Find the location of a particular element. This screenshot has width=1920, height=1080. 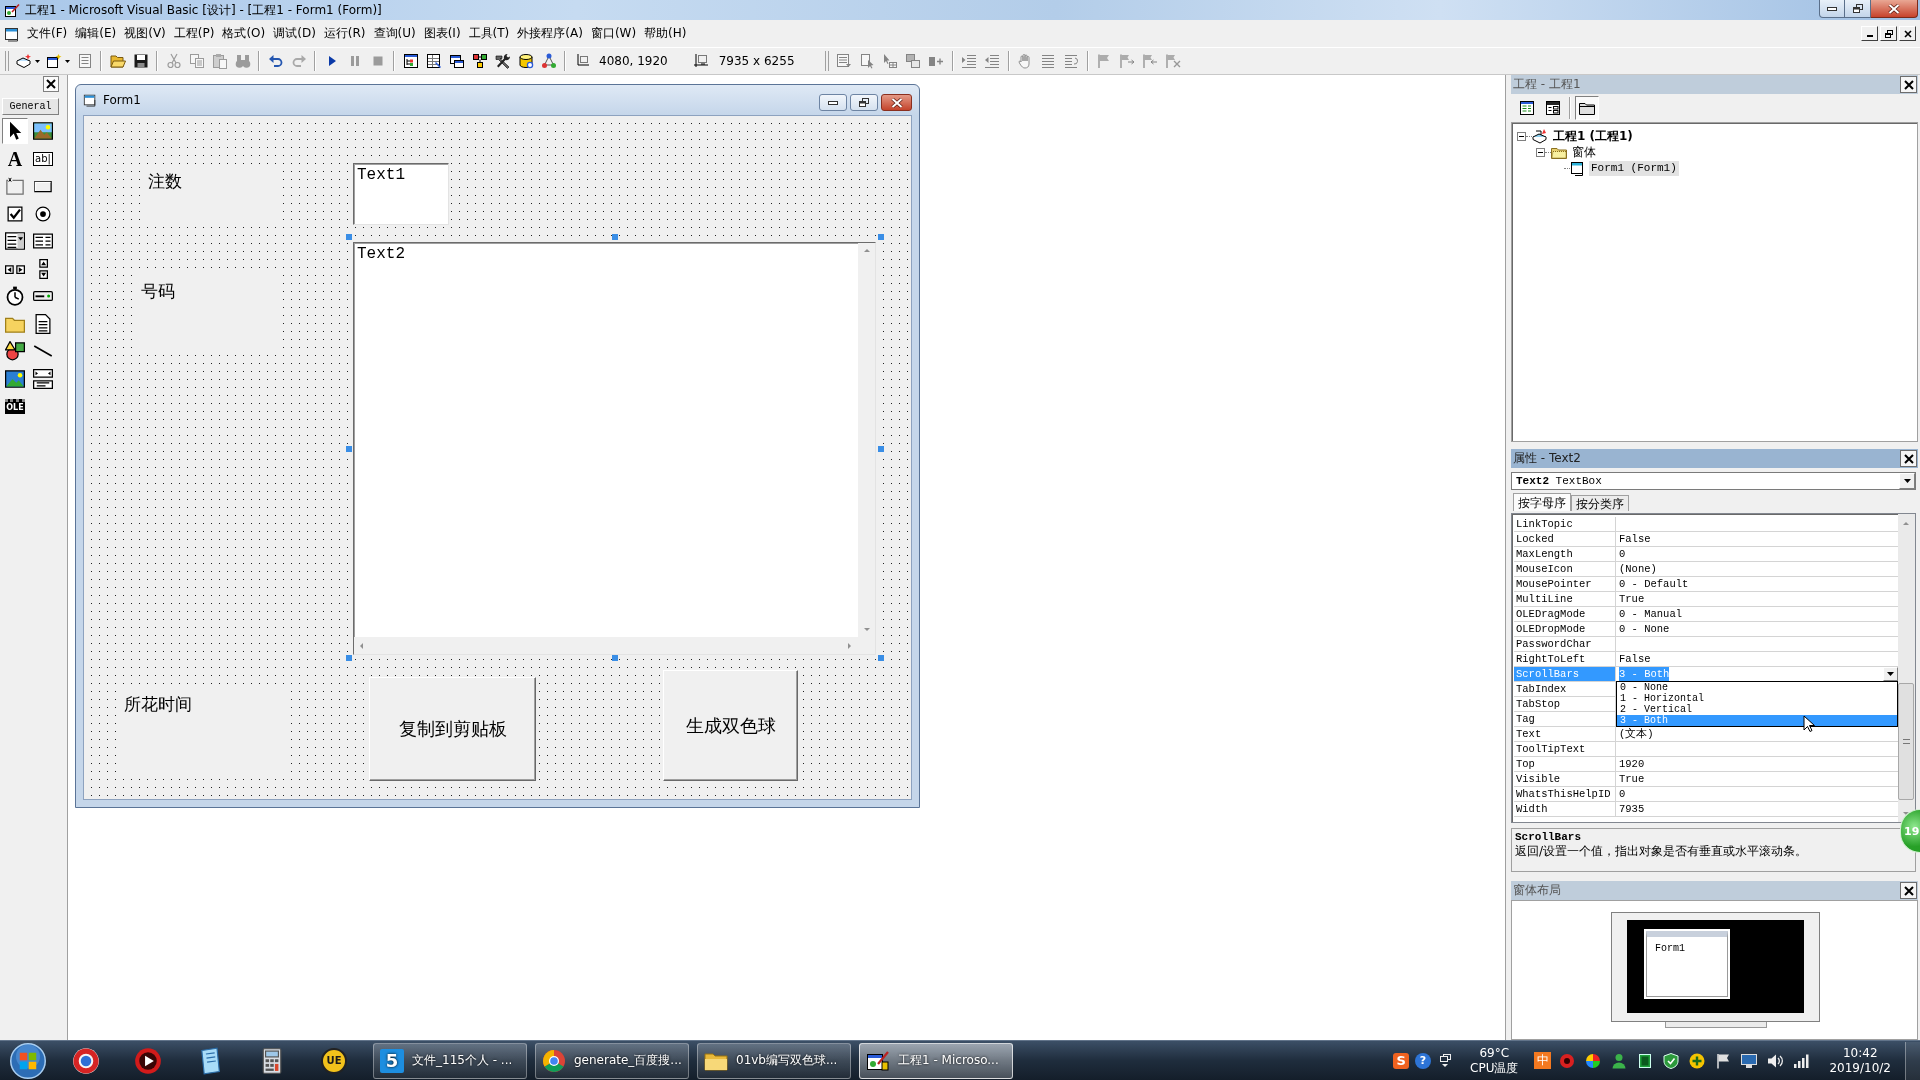

toolbox-tab: General is located at coordinates (30, 106).